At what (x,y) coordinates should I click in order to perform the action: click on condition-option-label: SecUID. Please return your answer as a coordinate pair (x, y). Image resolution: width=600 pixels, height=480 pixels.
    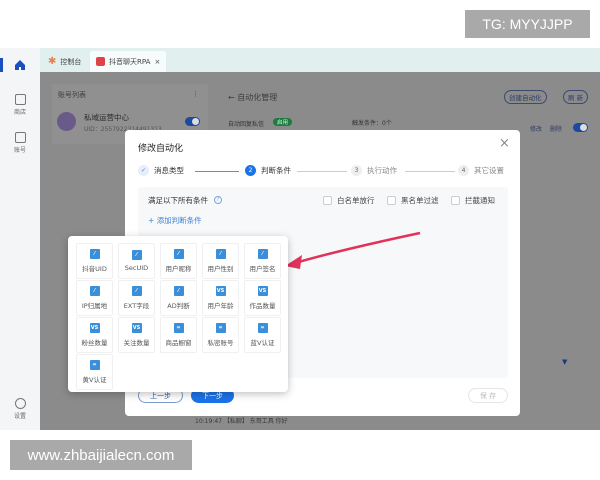
    Looking at the image, I should click on (136, 268).